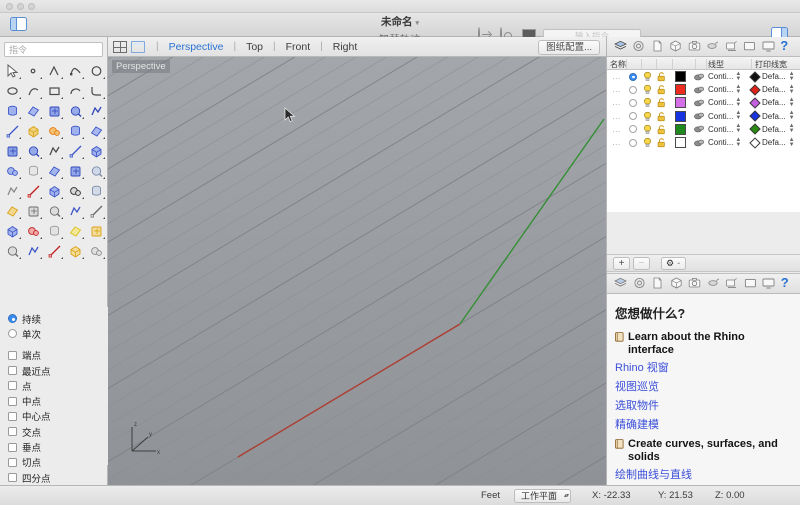 This screenshot has width=800, height=505. Describe the element at coordinates (31, 6) in the screenshot. I see `zoom-button` at that location.